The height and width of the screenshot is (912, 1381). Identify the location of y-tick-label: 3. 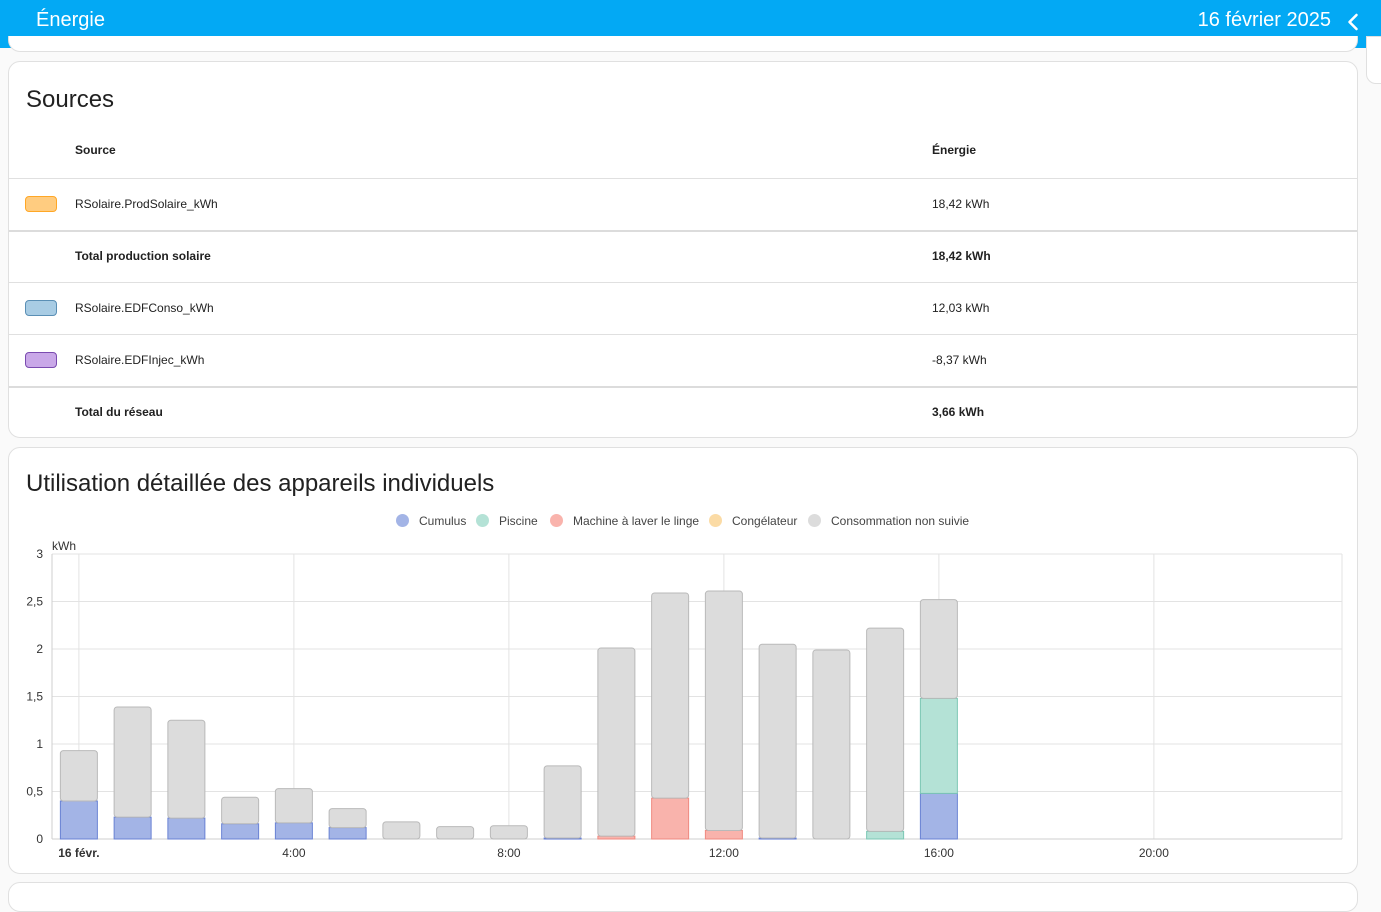
(39, 554).